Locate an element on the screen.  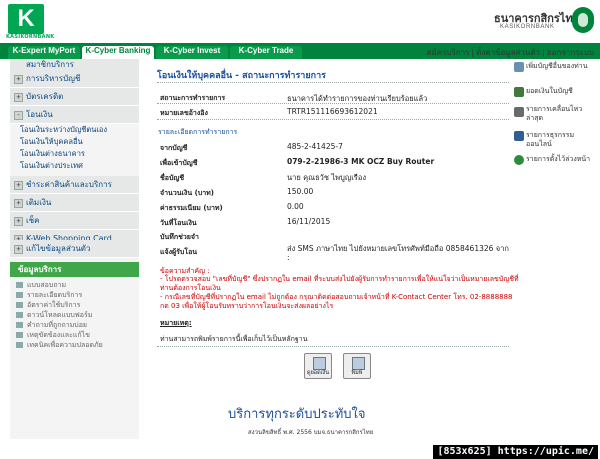
service-label: ดาวน์โหลดแบบฟอร์ม is located at coordinates (60, 315).